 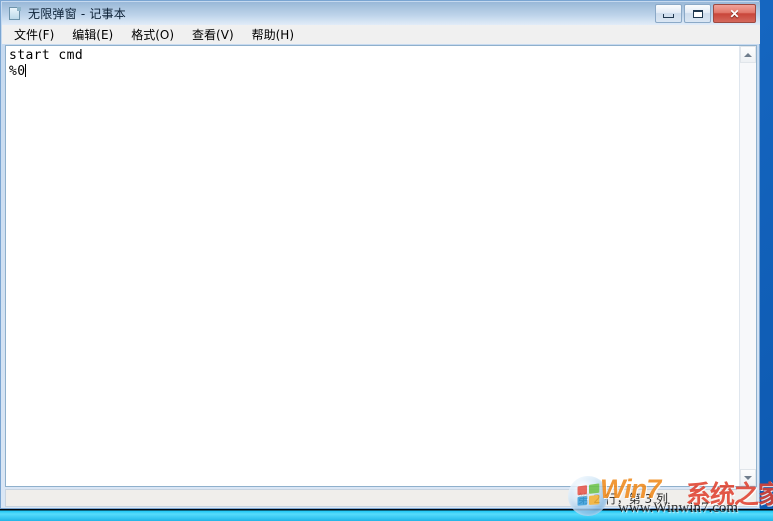 I want to click on maximize-button, so click(x=697, y=13).